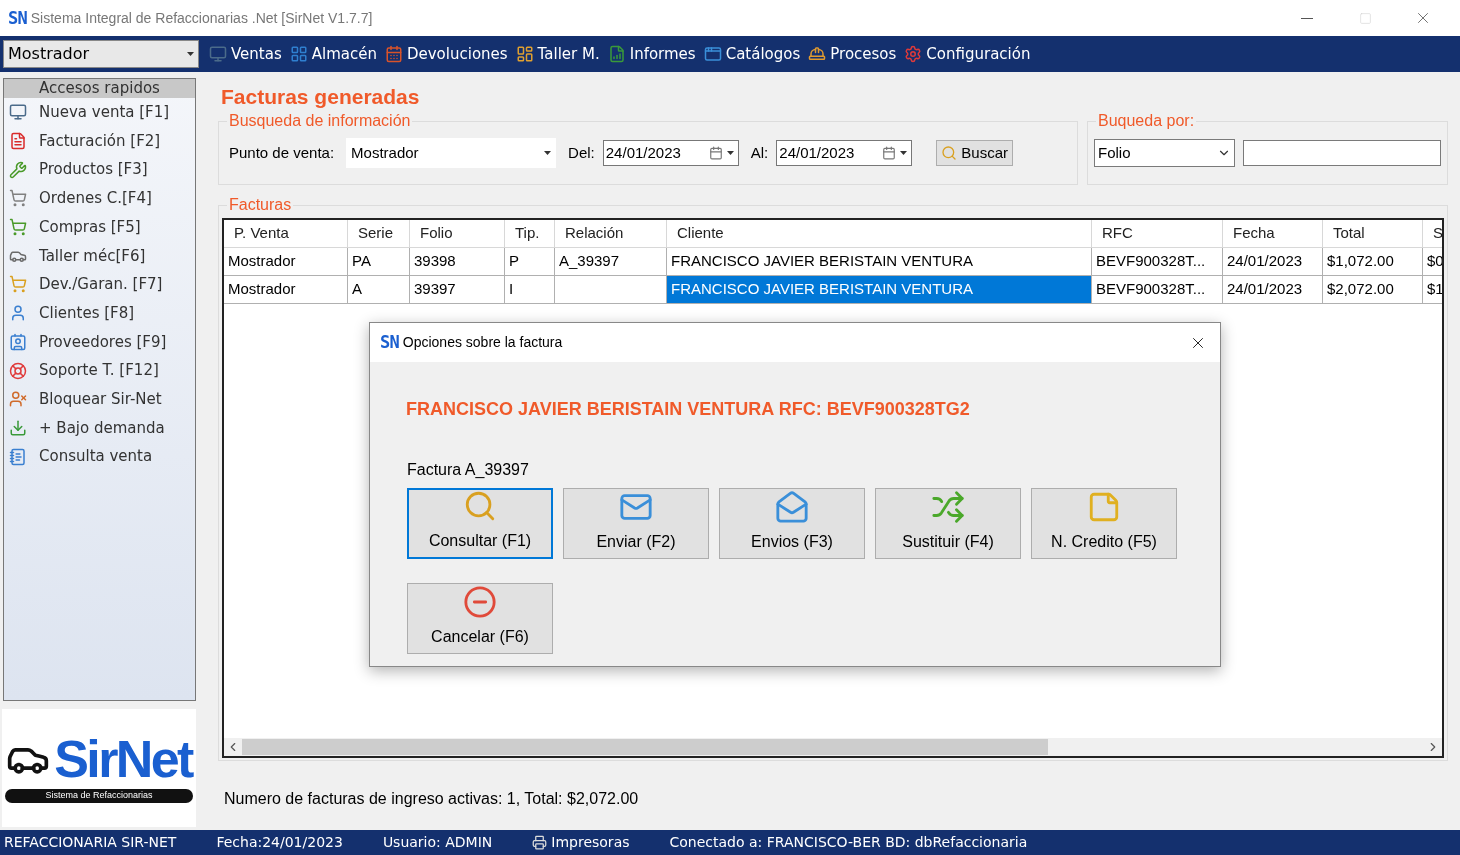 Image resolution: width=1460 pixels, height=855 pixels. Describe the element at coordinates (99, 284) in the screenshot. I see `quick-access-item: Dev./Garan. [F7]` at that location.